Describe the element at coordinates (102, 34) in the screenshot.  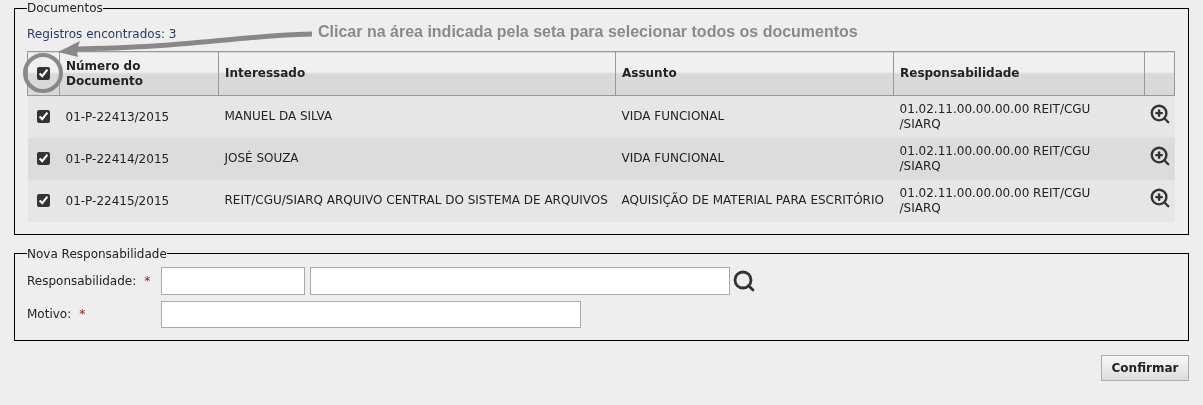
I see `records-count: Registros encontrados: 3` at that location.